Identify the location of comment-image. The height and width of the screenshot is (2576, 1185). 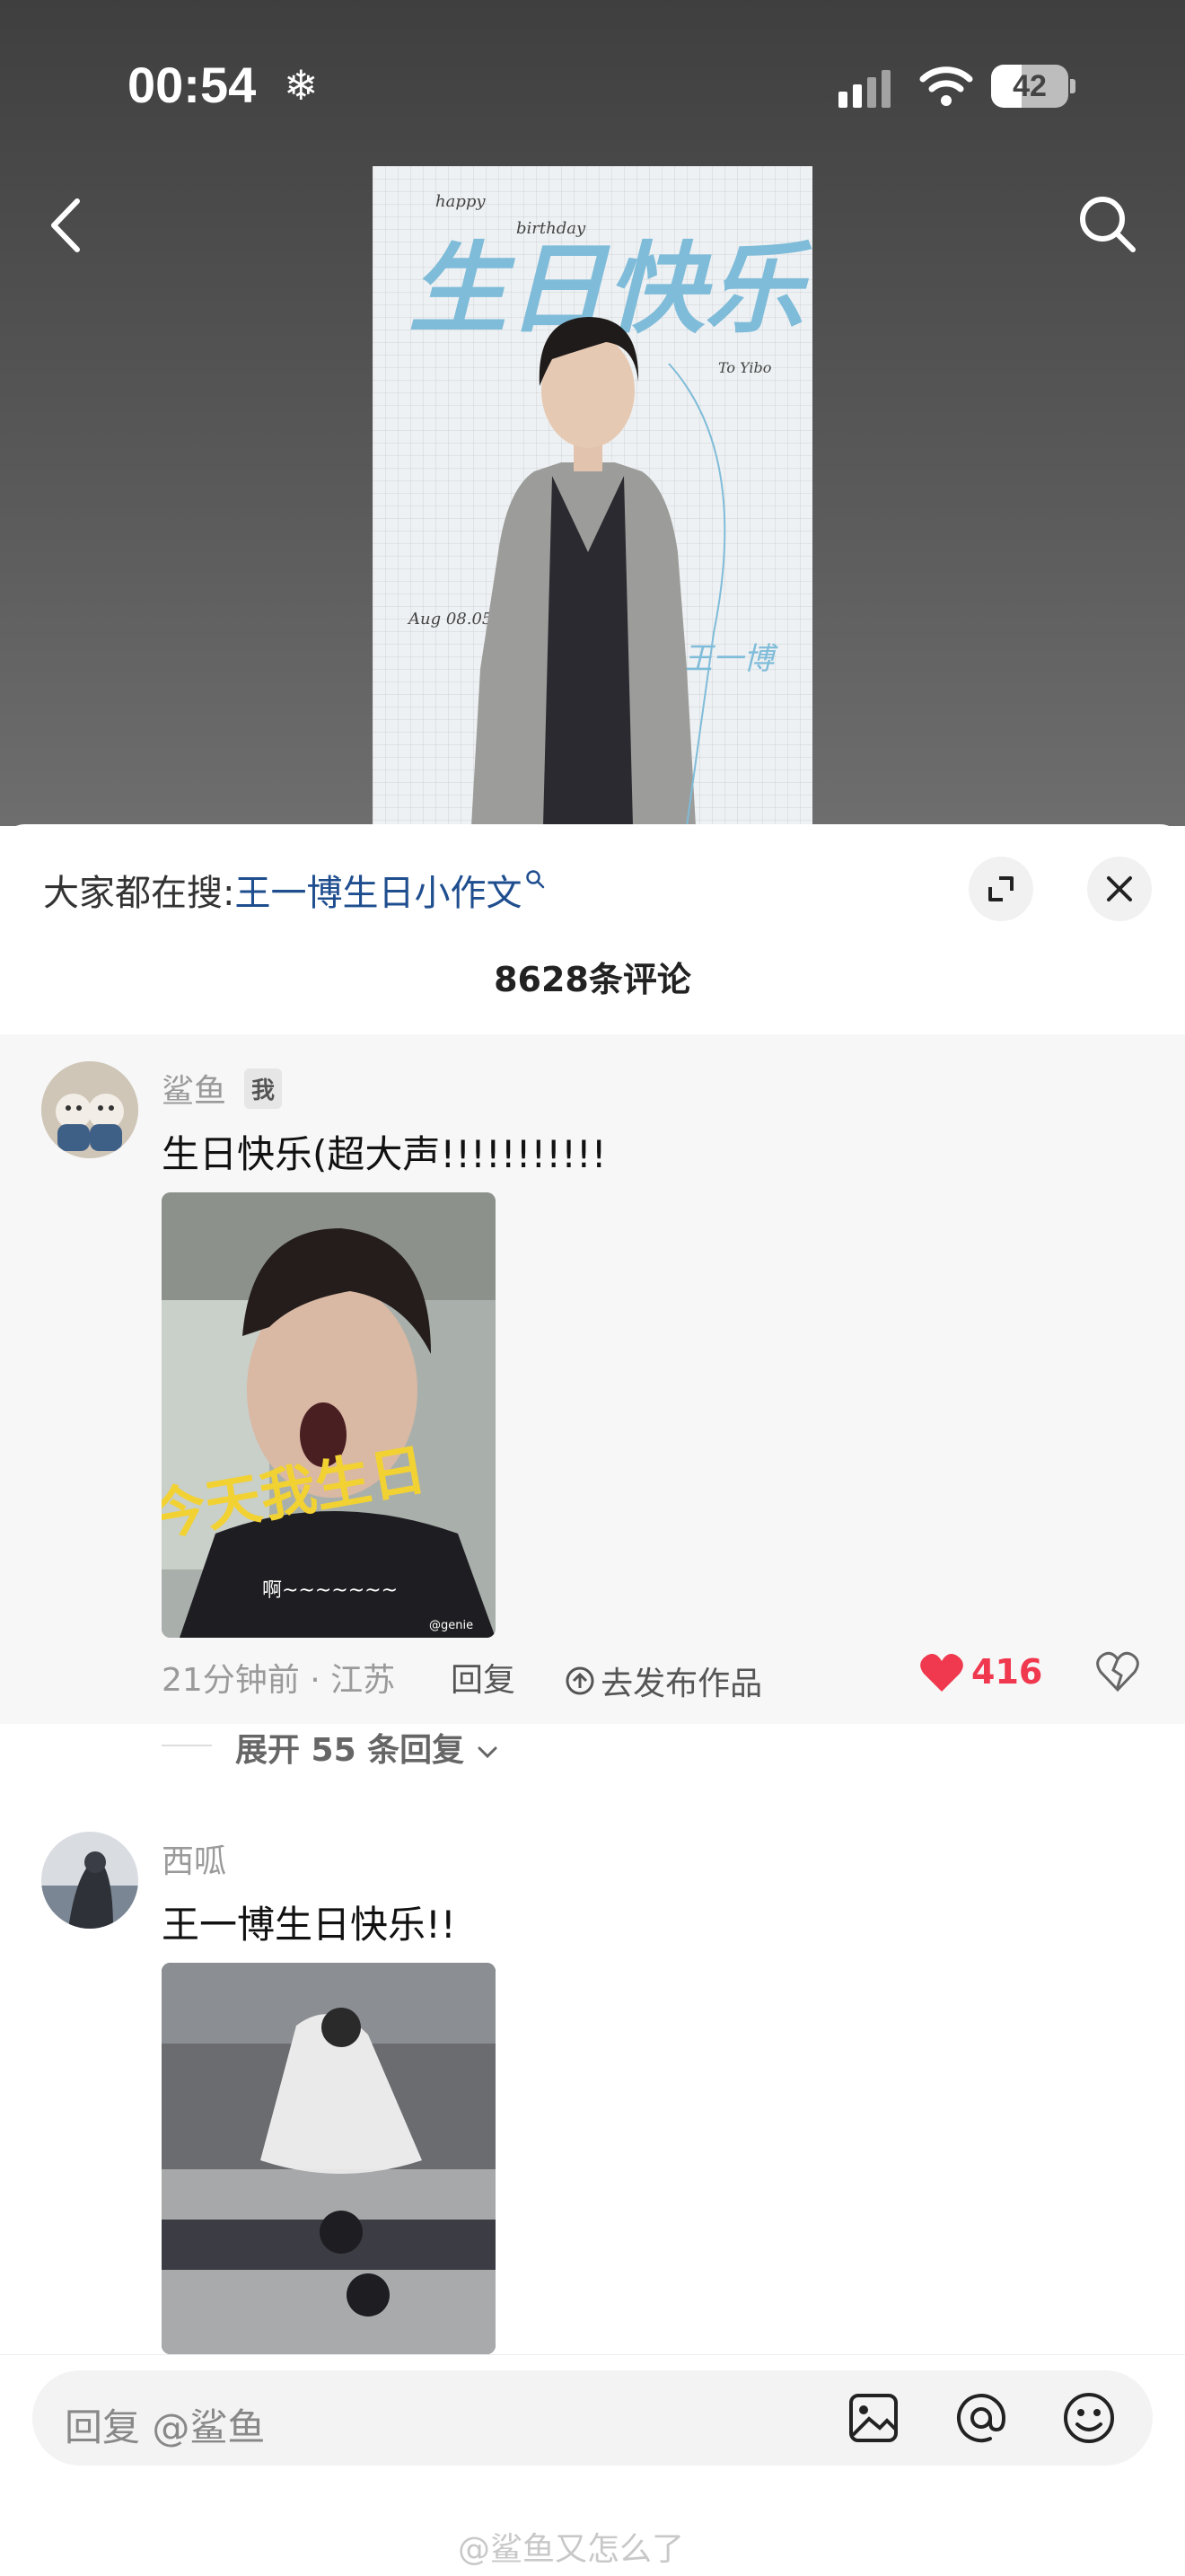
(329, 2159).